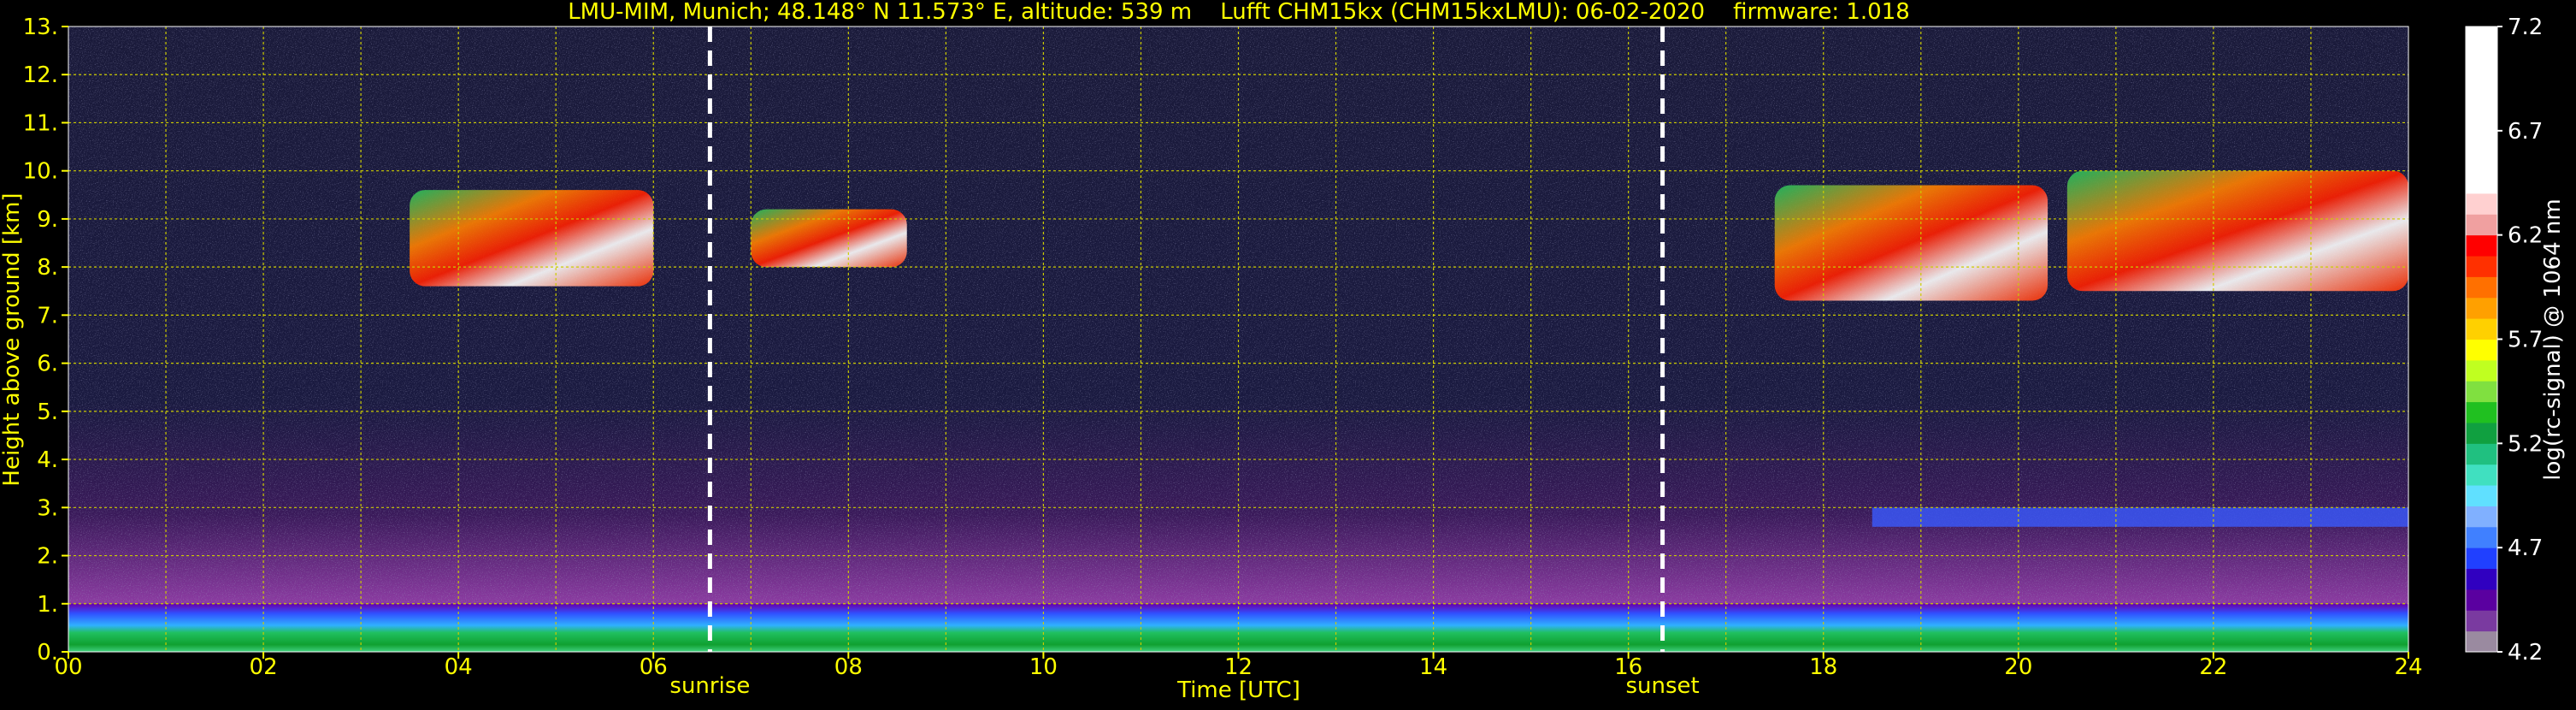  What do you see at coordinates (1238, 690) in the screenshot?
I see `x-axis-label: Time [UTC]` at bounding box center [1238, 690].